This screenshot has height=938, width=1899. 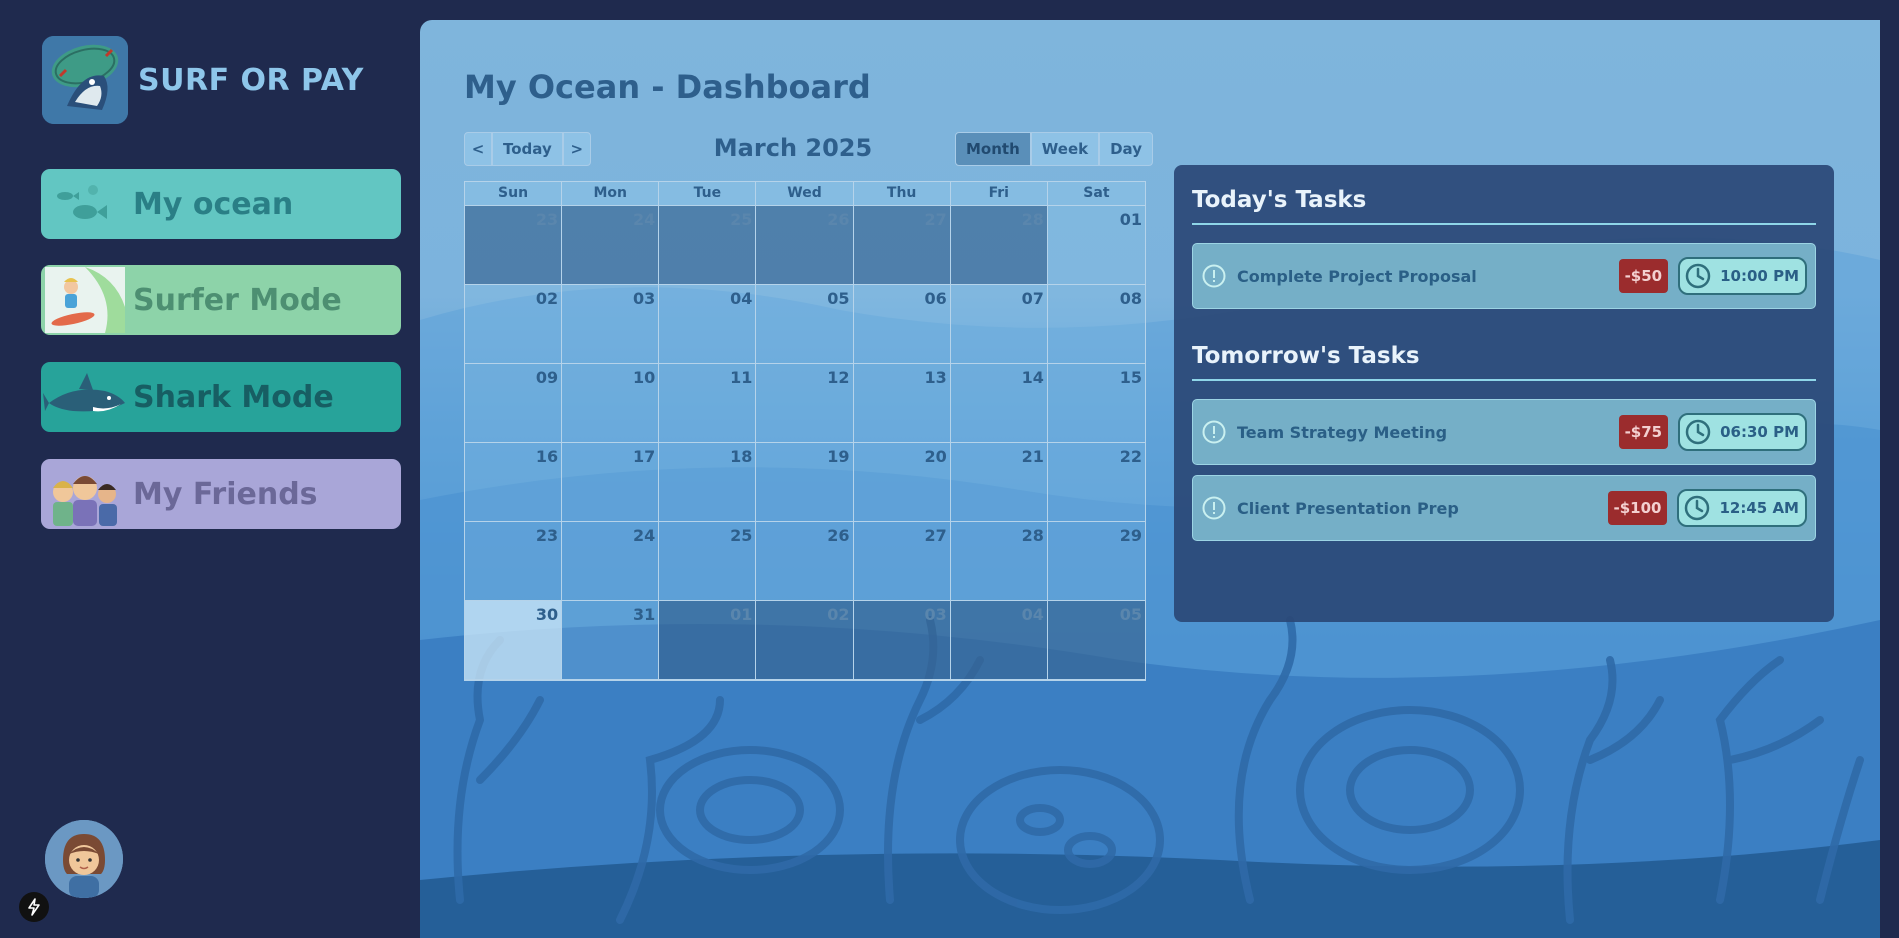 What do you see at coordinates (999, 194) in the screenshot?
I see `weekday-label: Fri` at bounding box center [999, 194].